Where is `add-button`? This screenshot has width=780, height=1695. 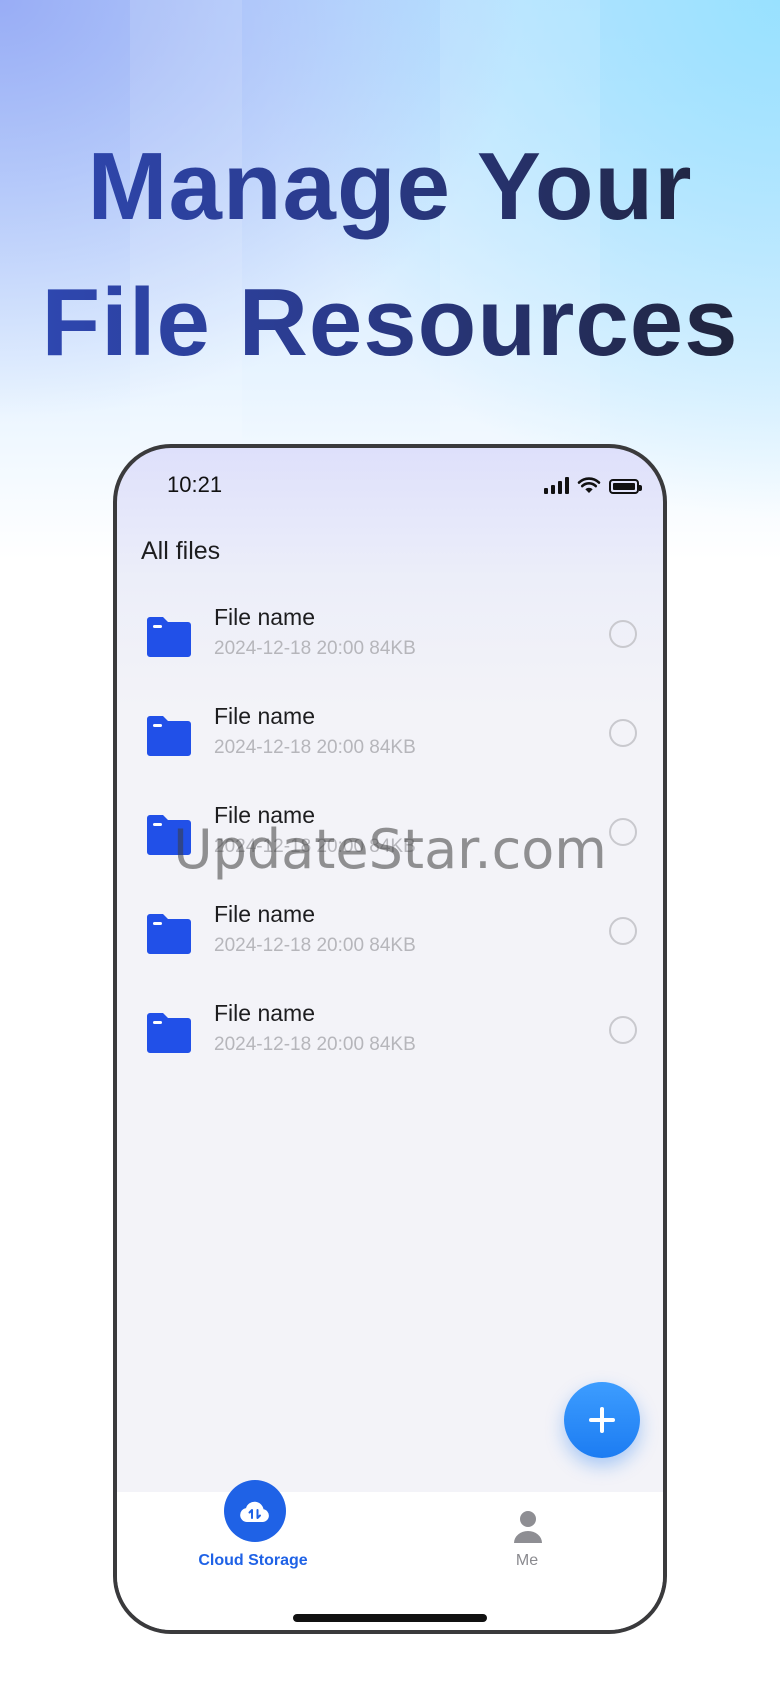
add-button is located at coordinates (602, 1420).